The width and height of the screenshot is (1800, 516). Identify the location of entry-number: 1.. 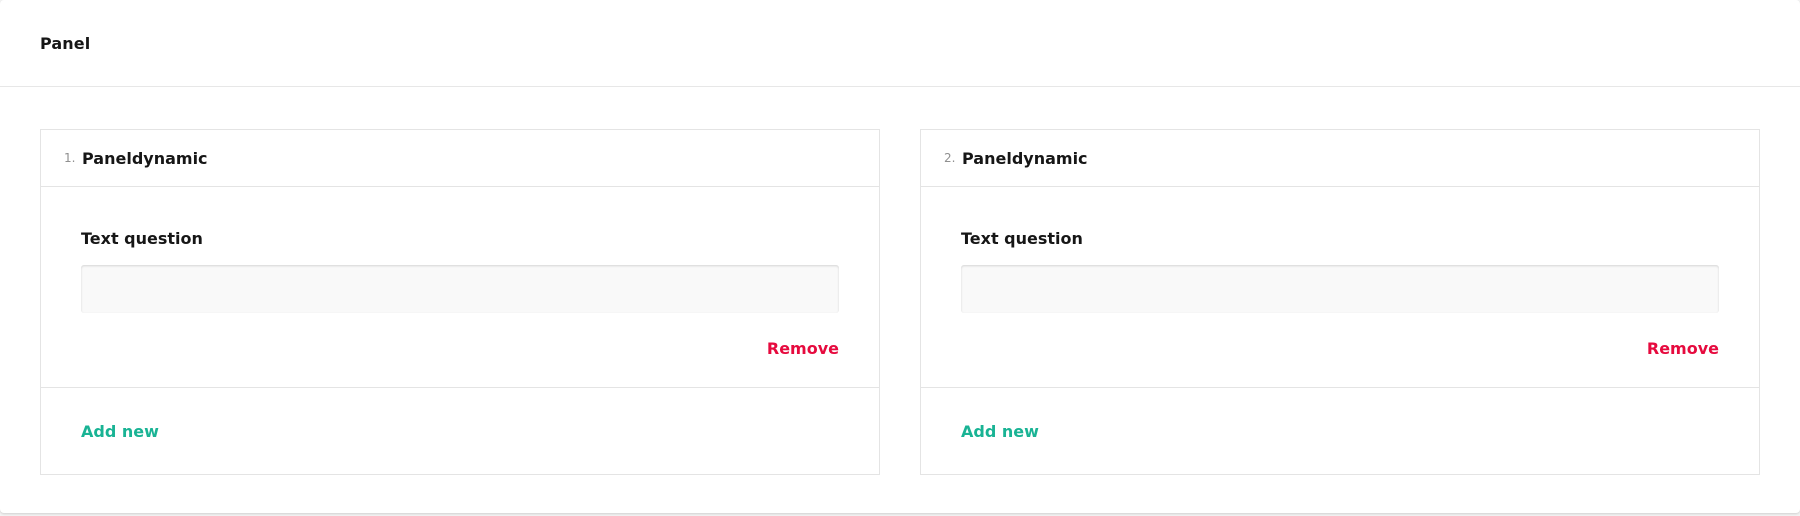
(70, 158).